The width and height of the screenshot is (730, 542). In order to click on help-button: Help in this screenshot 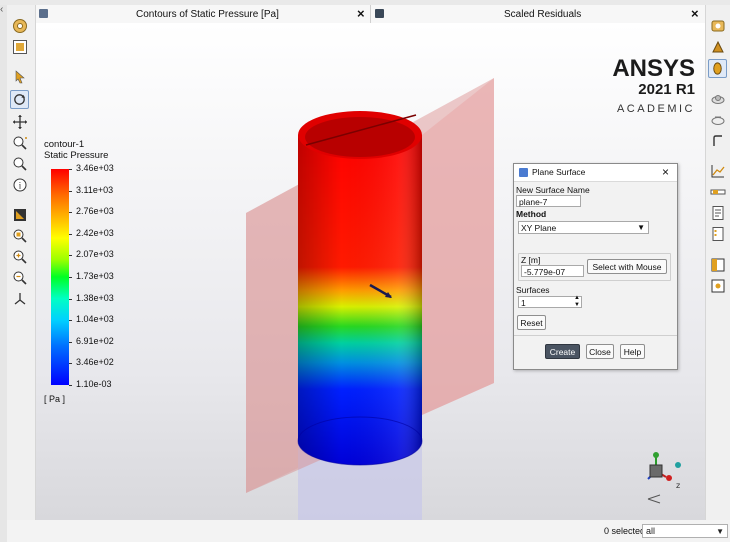, I will do `click(632, 351)`.